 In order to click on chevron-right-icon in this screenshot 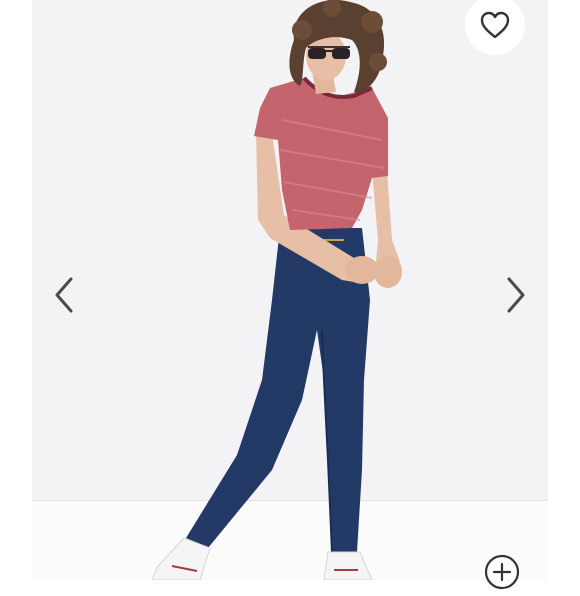, I will do `click(516, 295)`.